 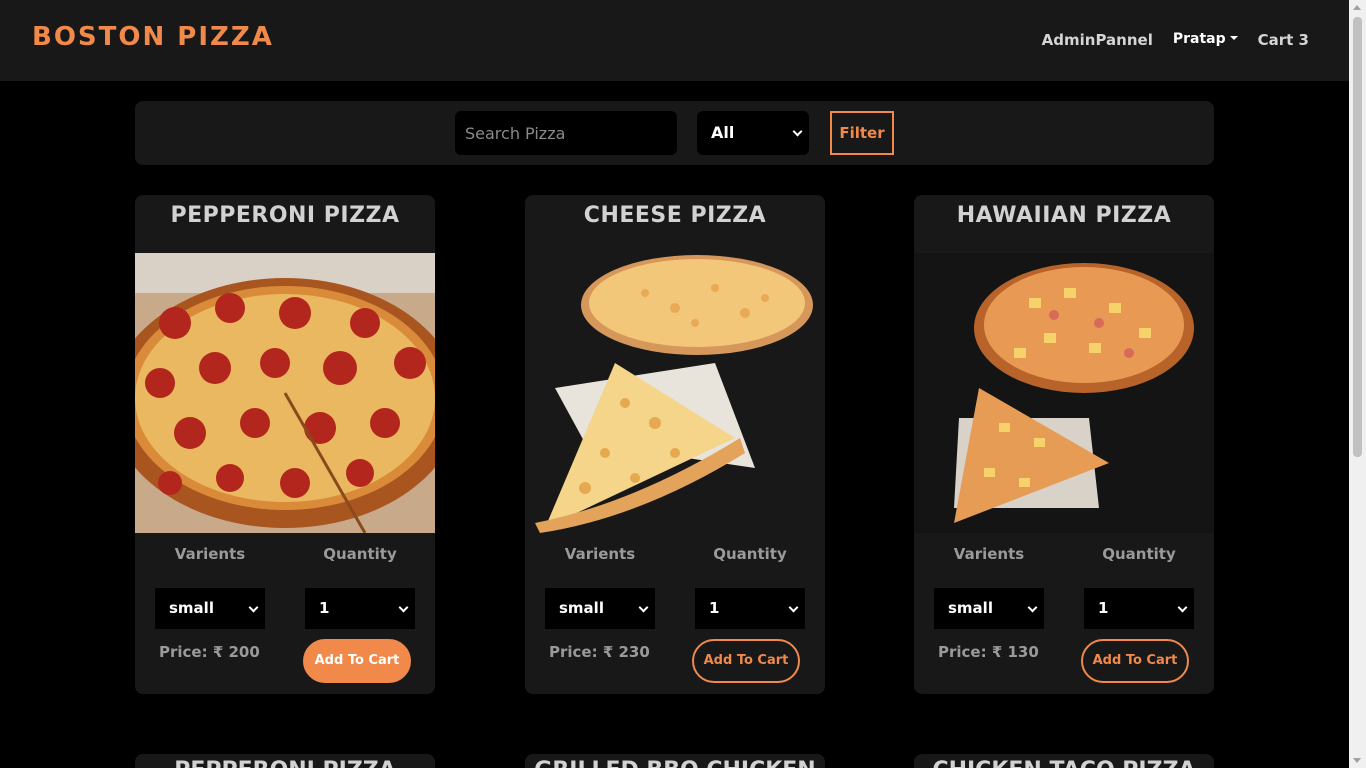 I want to click on nav-links: AdminPannel Pratap Cart 3, so click(x=1175, y=40).